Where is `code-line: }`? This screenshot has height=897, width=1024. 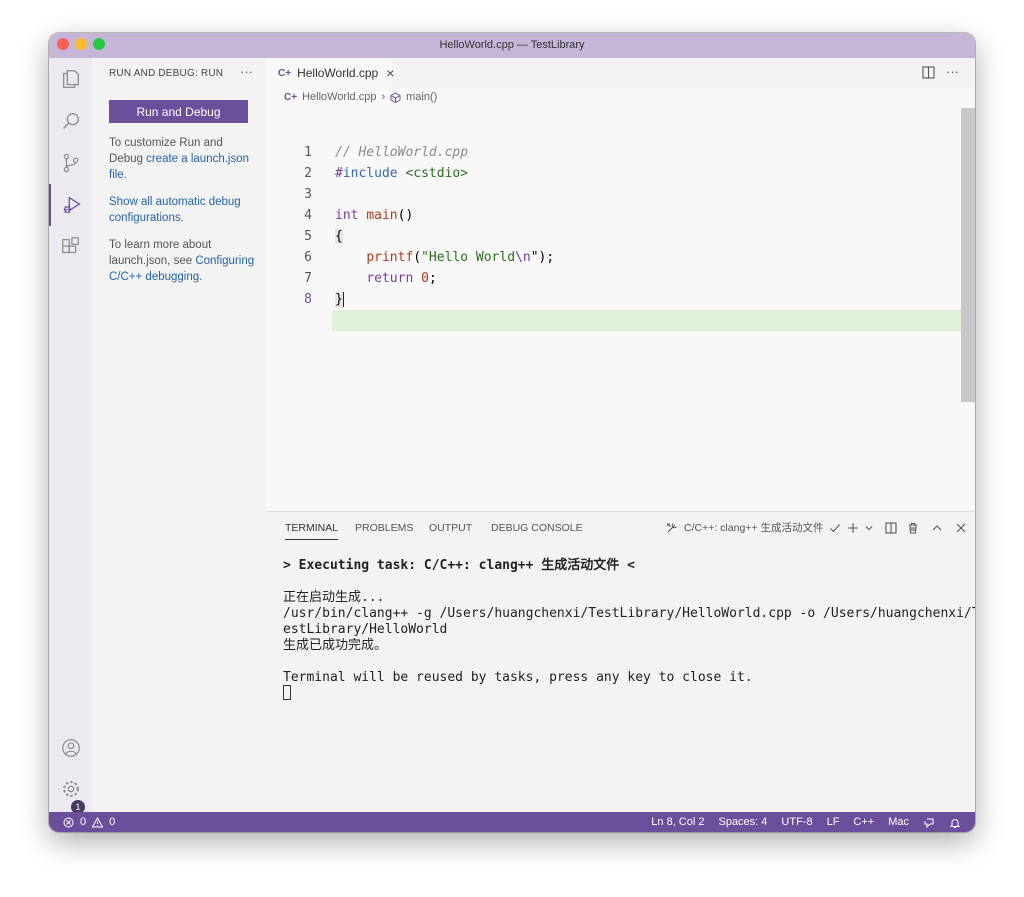 code-line: } is located at coordinates (339, 299).